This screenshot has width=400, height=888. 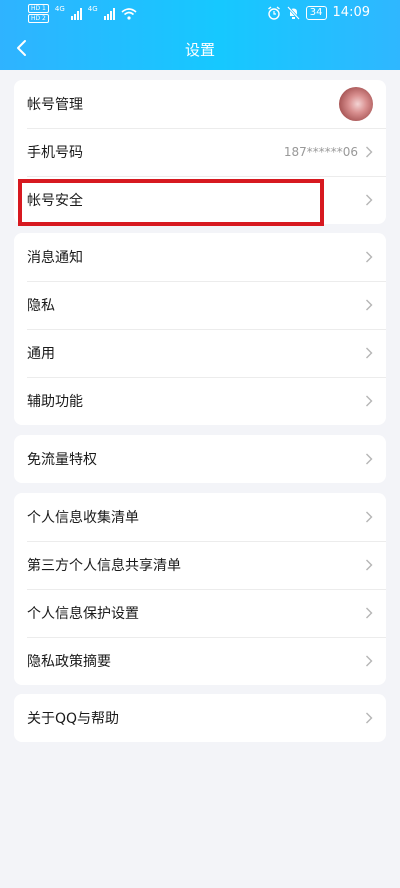 What do you see at coordinates (200, 401) in the screenshot?
I see `accessibility-row: 辅助功能` at bounding box center [200, 401].